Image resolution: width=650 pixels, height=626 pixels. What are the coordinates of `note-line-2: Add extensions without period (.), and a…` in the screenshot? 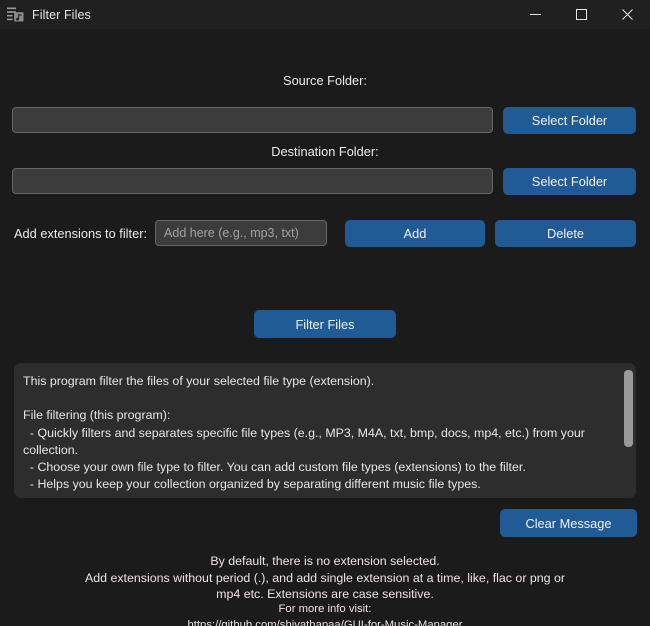 It's located at (325, 577).